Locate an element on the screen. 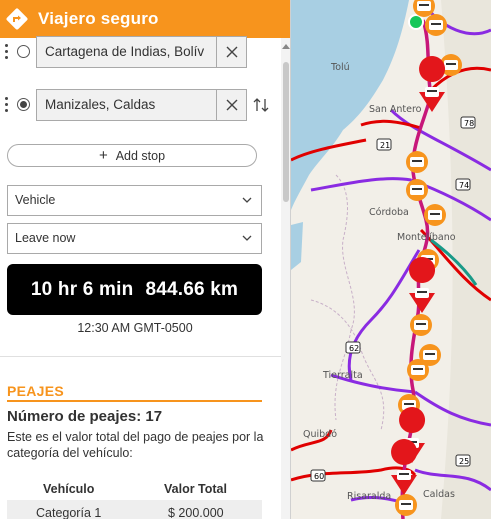 The width and height of the screenshot is (491, 519). map-label: Tierralta is located at coordinates (342, 375).